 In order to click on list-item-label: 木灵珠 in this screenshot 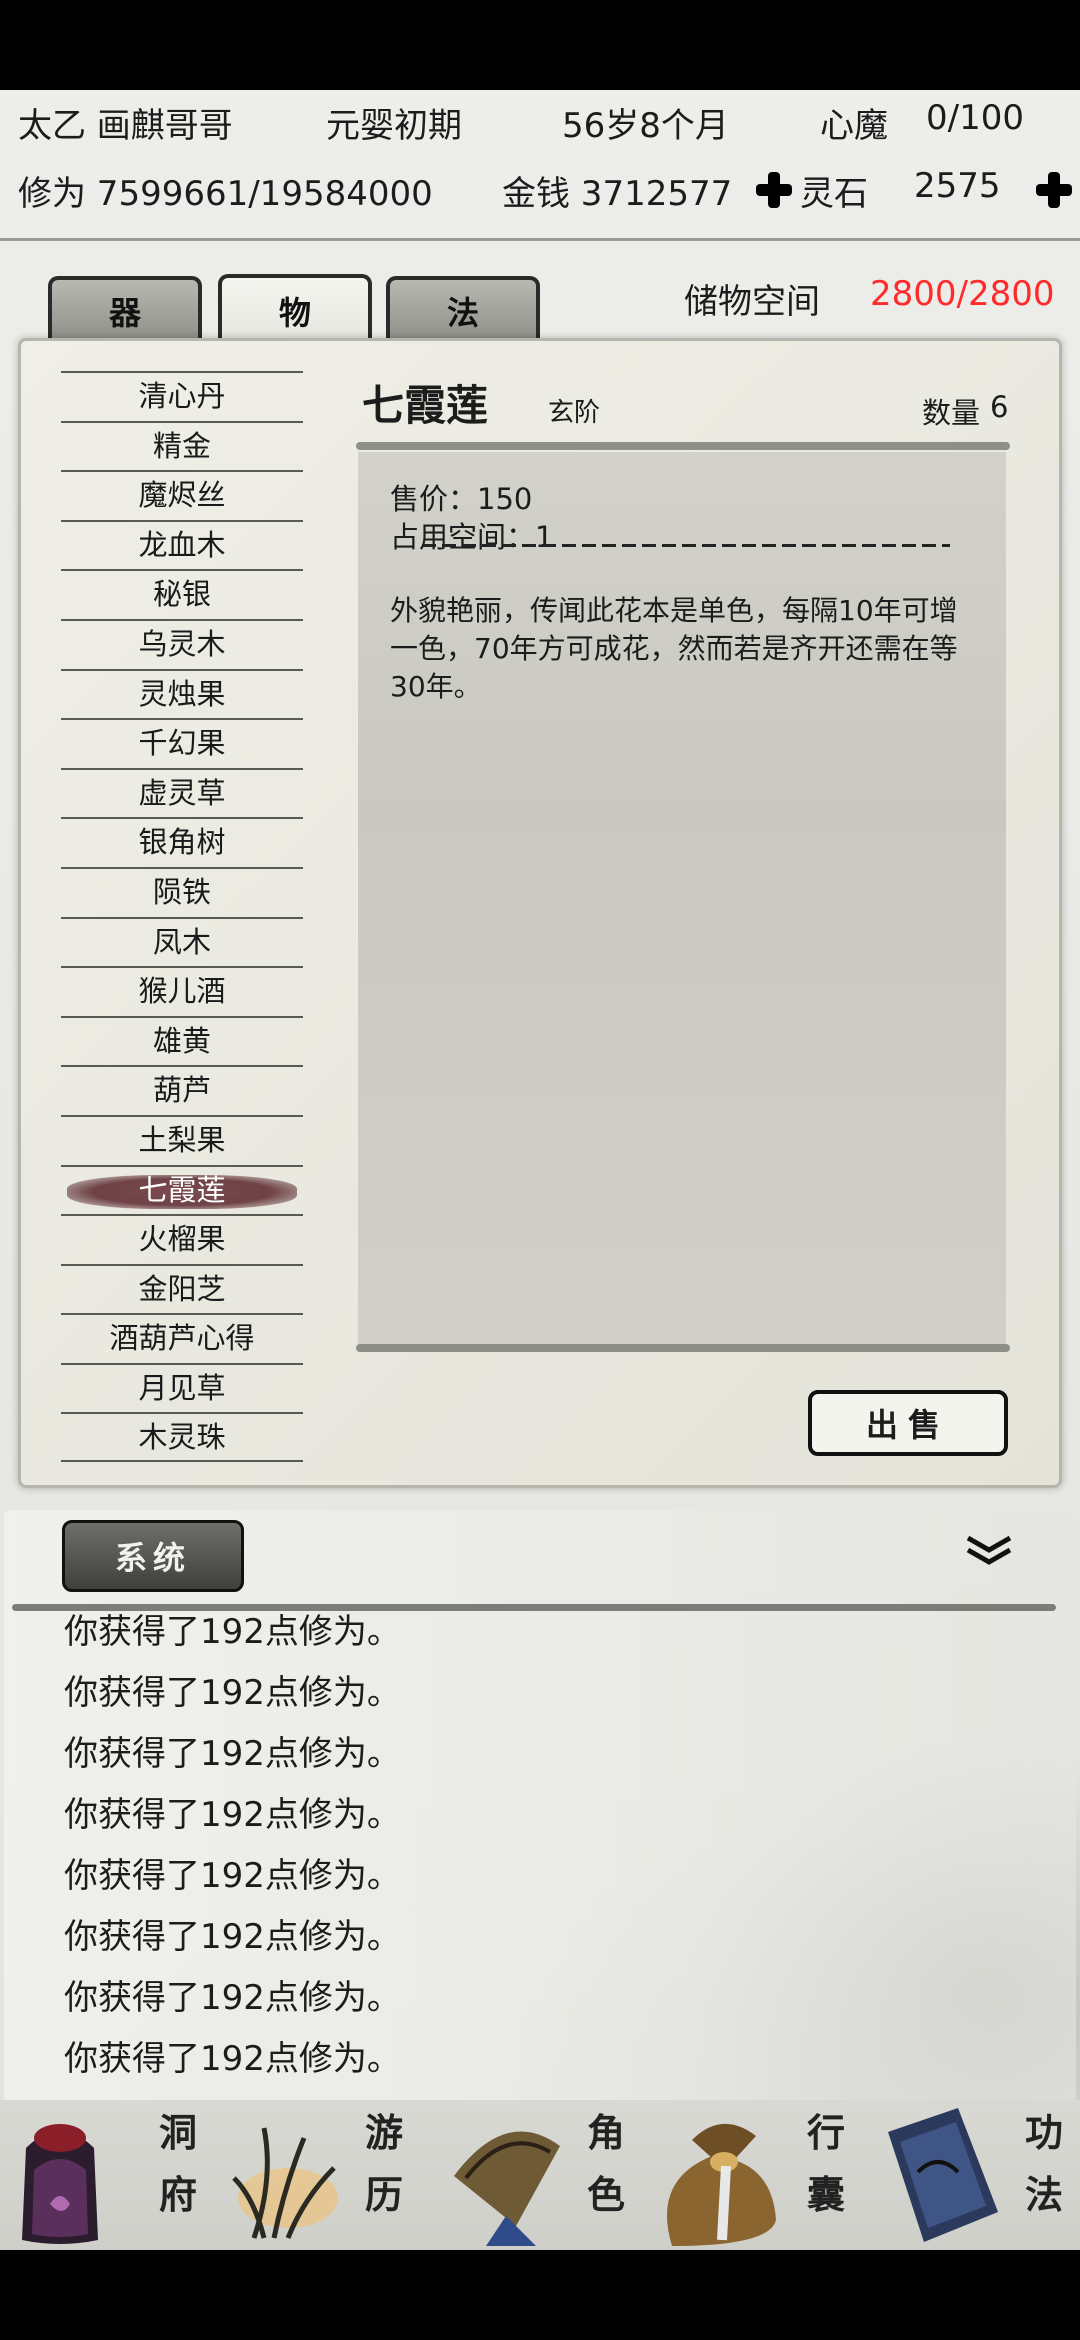, I will do `click(182, 1437)`.